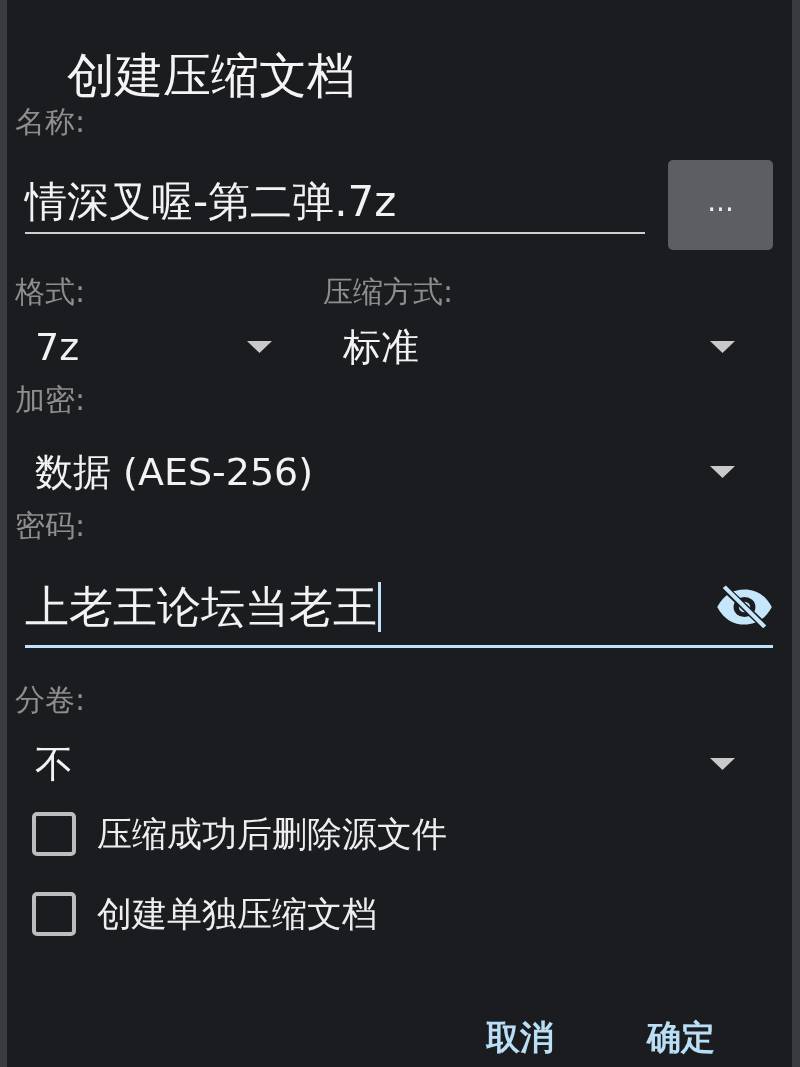  What do you see at coordinates (520, 1037) in the screenshot?
I see `cancel-button: 取消` at bounding box center [520, 1037].